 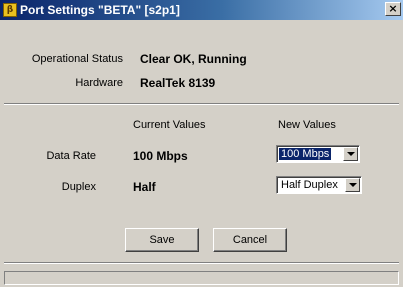 I want to click on duplex-selected-value: Half Duplex, so click(x=309, y=185).